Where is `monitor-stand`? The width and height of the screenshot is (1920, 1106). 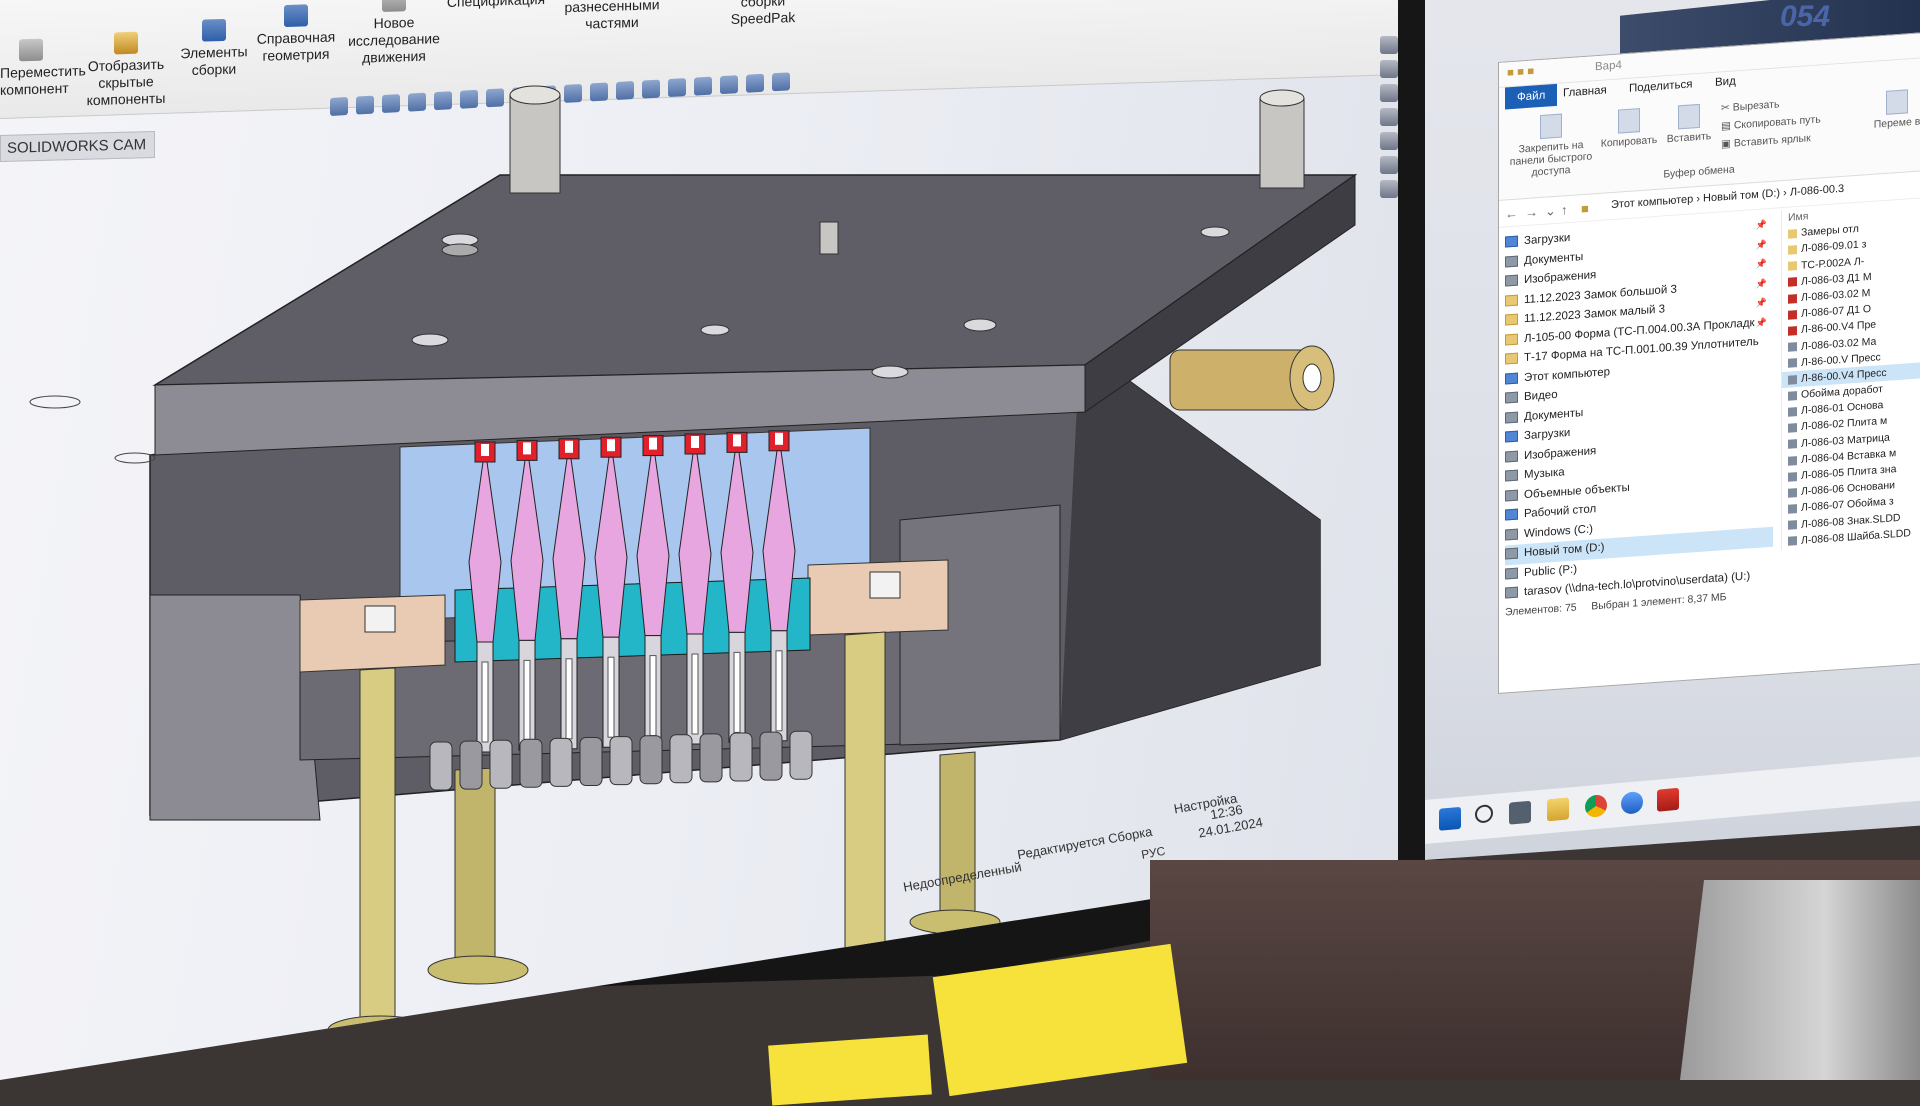 monitor-stand is located at coordinates (1800, 980).